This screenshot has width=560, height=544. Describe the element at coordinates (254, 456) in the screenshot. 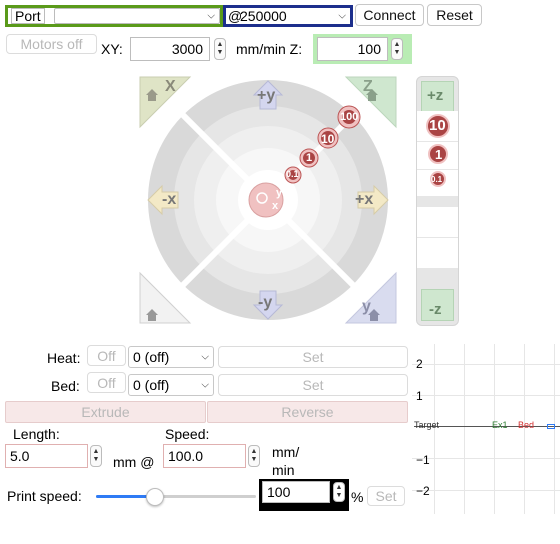

I see `extrude-speed-stepper: ▲ ▼` at that location.